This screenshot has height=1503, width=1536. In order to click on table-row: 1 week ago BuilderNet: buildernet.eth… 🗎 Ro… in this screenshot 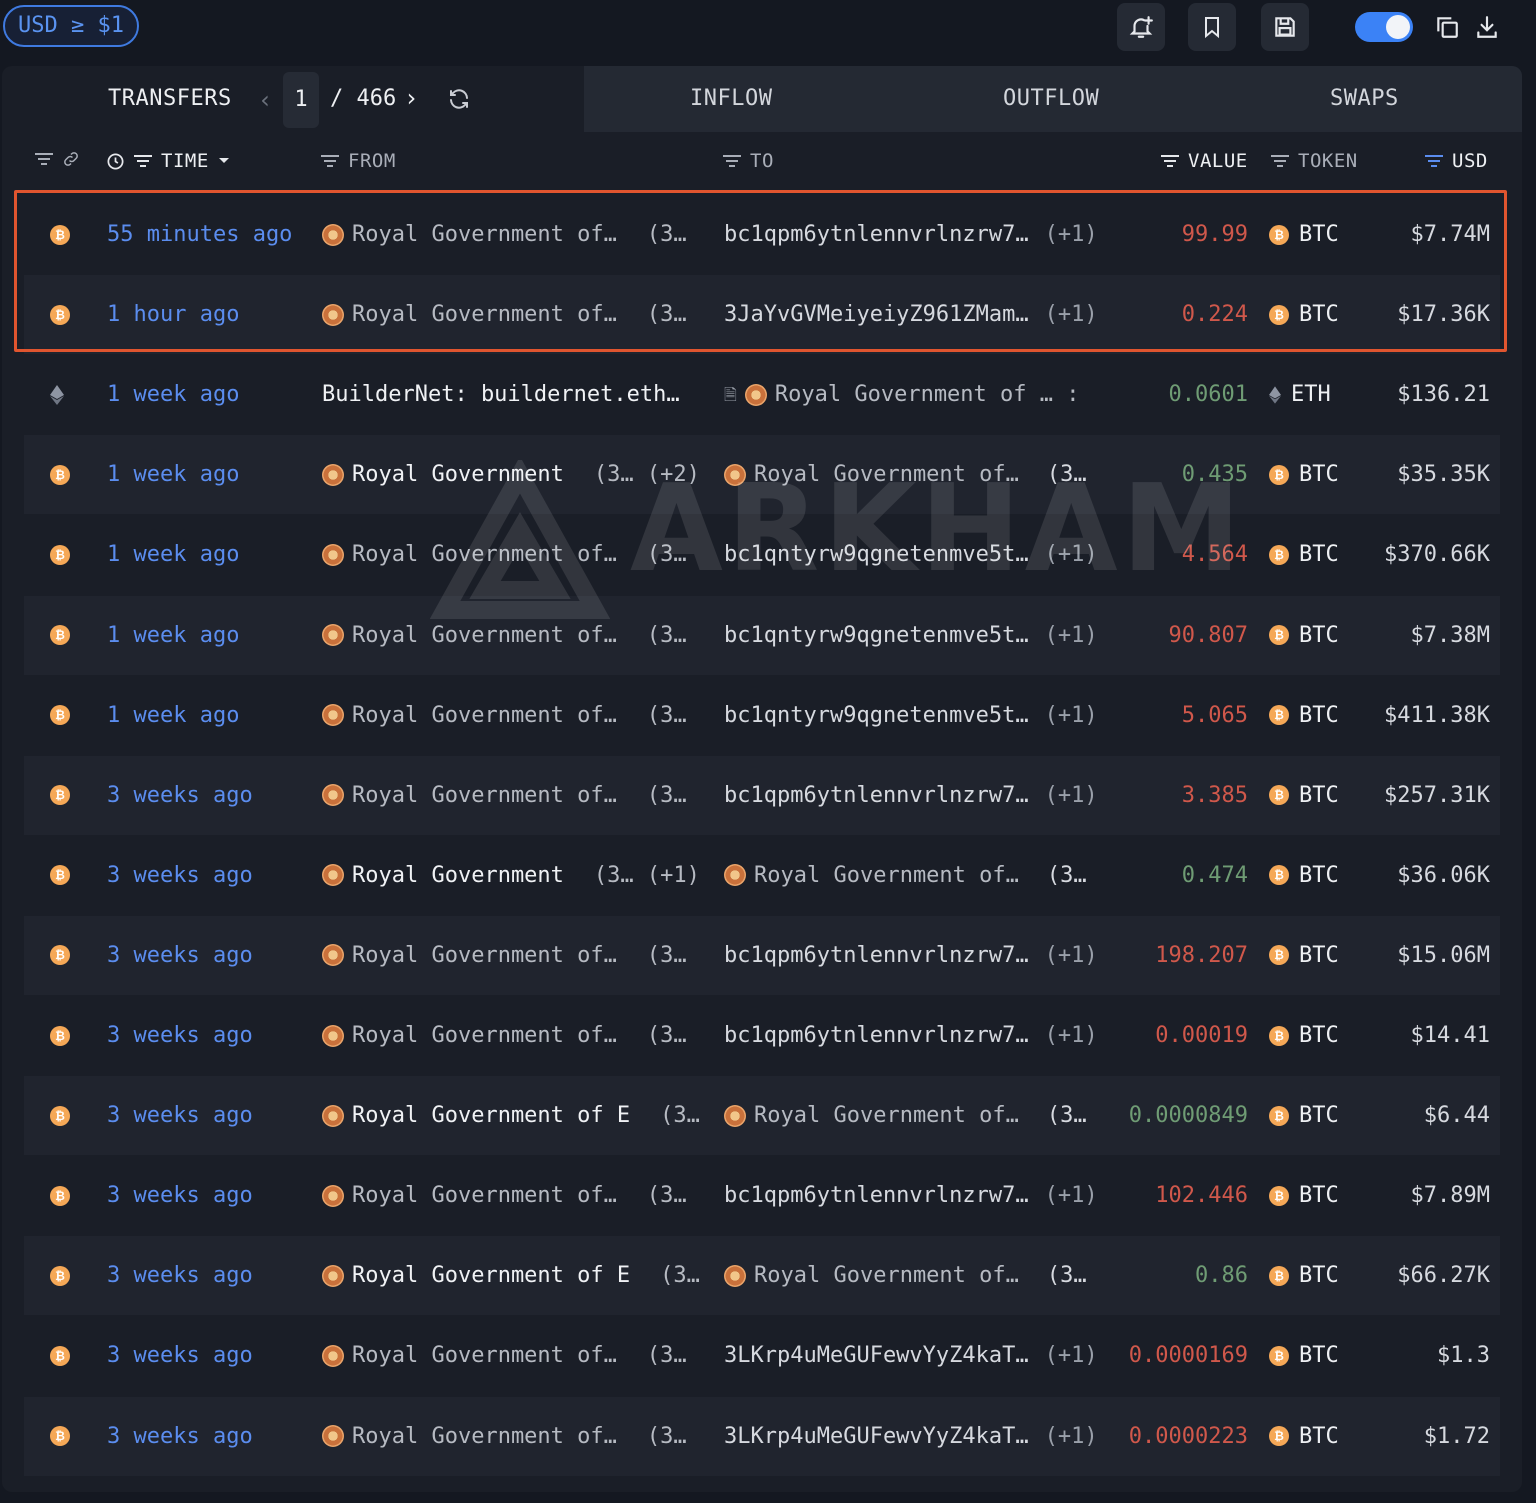, I will do `click(762, 395)`.